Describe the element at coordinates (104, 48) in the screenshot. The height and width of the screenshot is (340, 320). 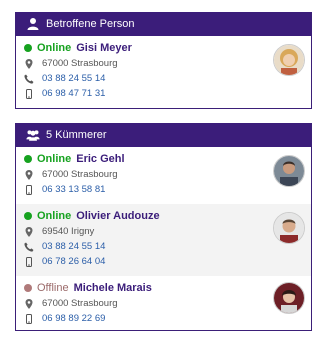
I see `person-name: Gisi Meyer` at that location.